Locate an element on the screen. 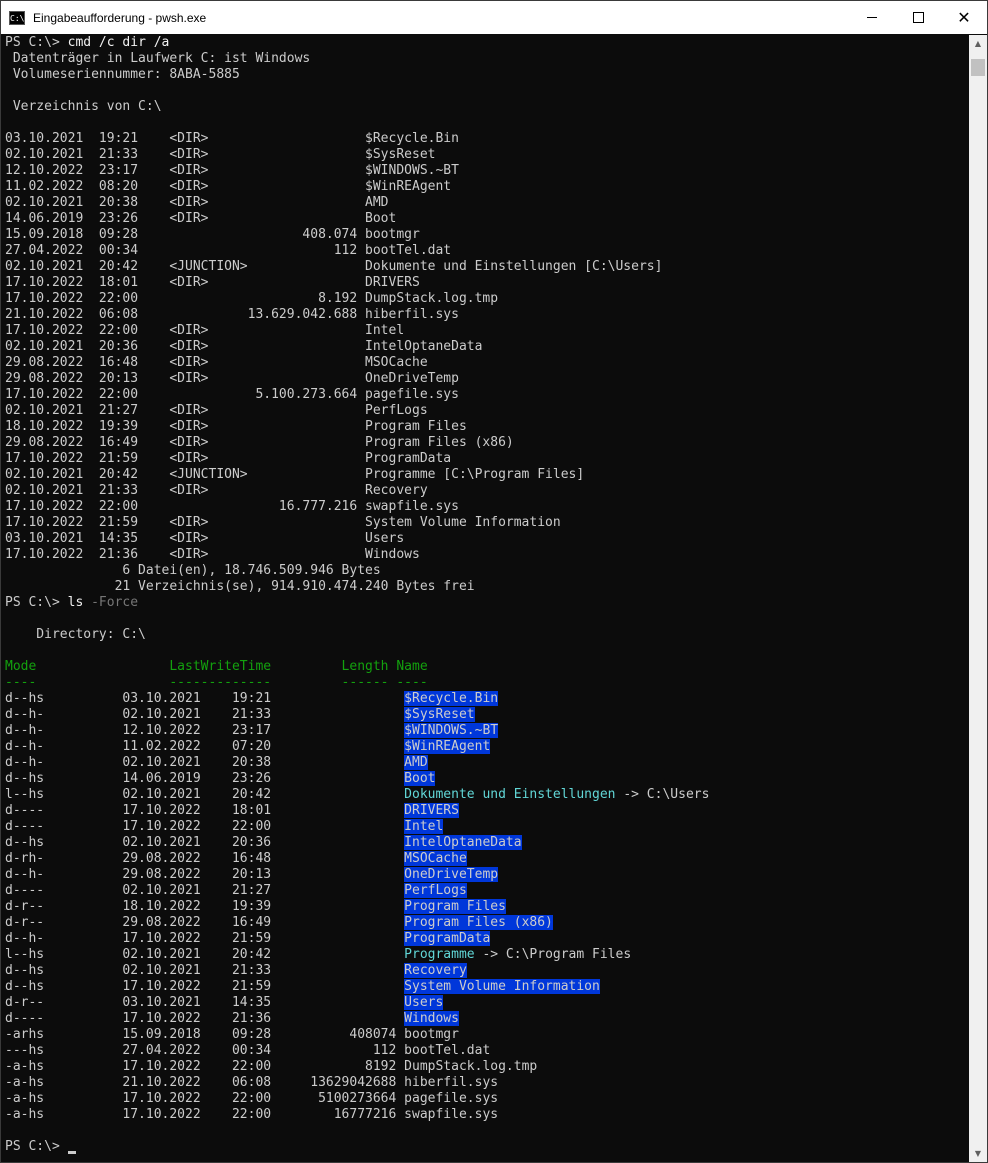 This screenshot has width=988, height=1163. dir-entry-row: 02.10.2021 21:33 <DIR> $SysReset is located at coordinates (484, 155).